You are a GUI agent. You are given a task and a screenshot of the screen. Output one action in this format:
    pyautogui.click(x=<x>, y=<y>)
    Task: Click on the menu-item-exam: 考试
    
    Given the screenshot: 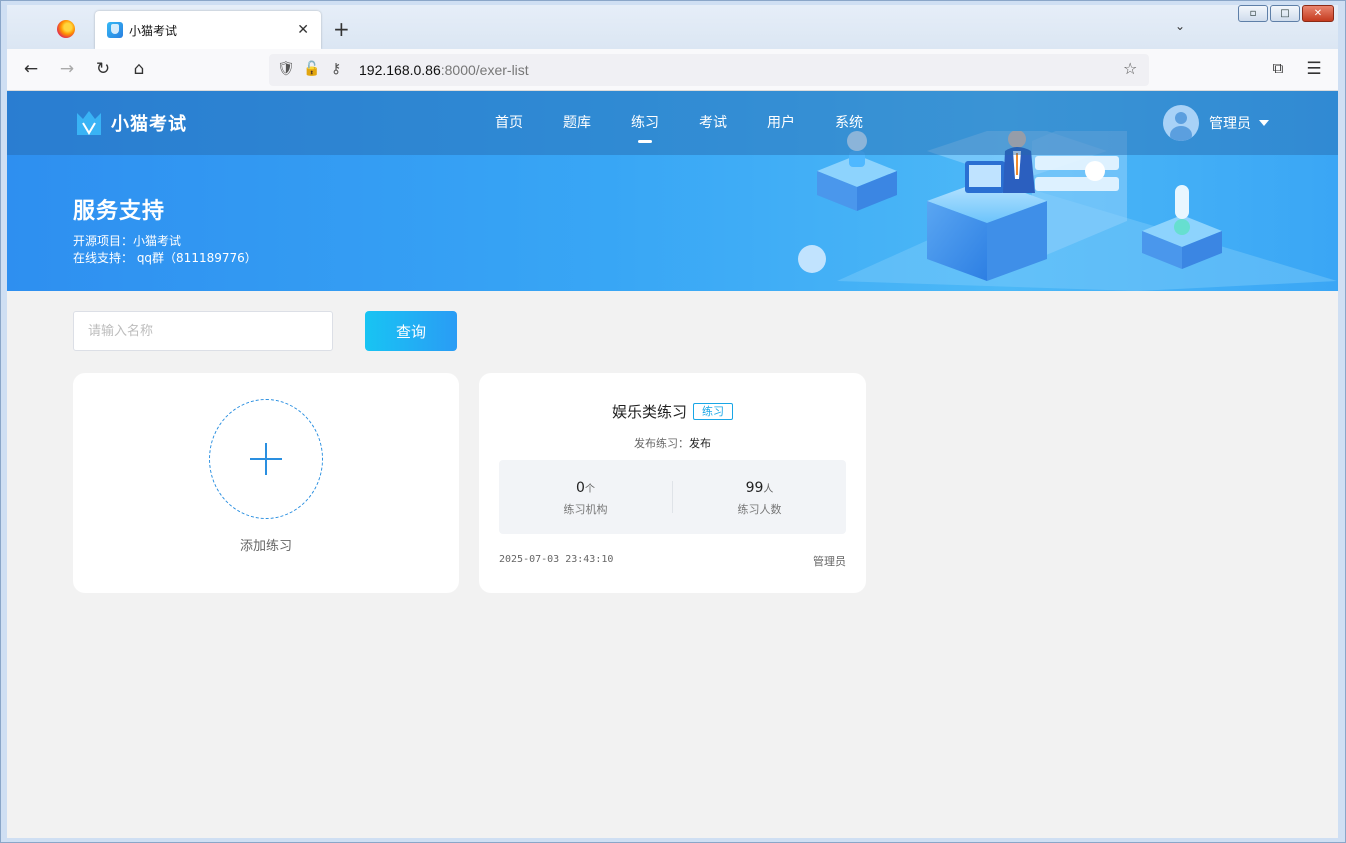 What is the action you would take?
    pyautogui.click(x=713, y=123)
    